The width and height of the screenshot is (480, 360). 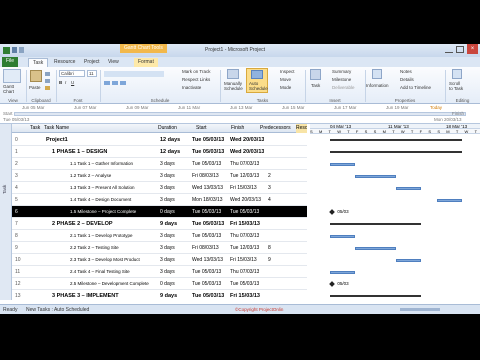 What do you see at coordinates (47, 74) in the screenshot?
I see `cut-icon` at bounding box center [47, 74].